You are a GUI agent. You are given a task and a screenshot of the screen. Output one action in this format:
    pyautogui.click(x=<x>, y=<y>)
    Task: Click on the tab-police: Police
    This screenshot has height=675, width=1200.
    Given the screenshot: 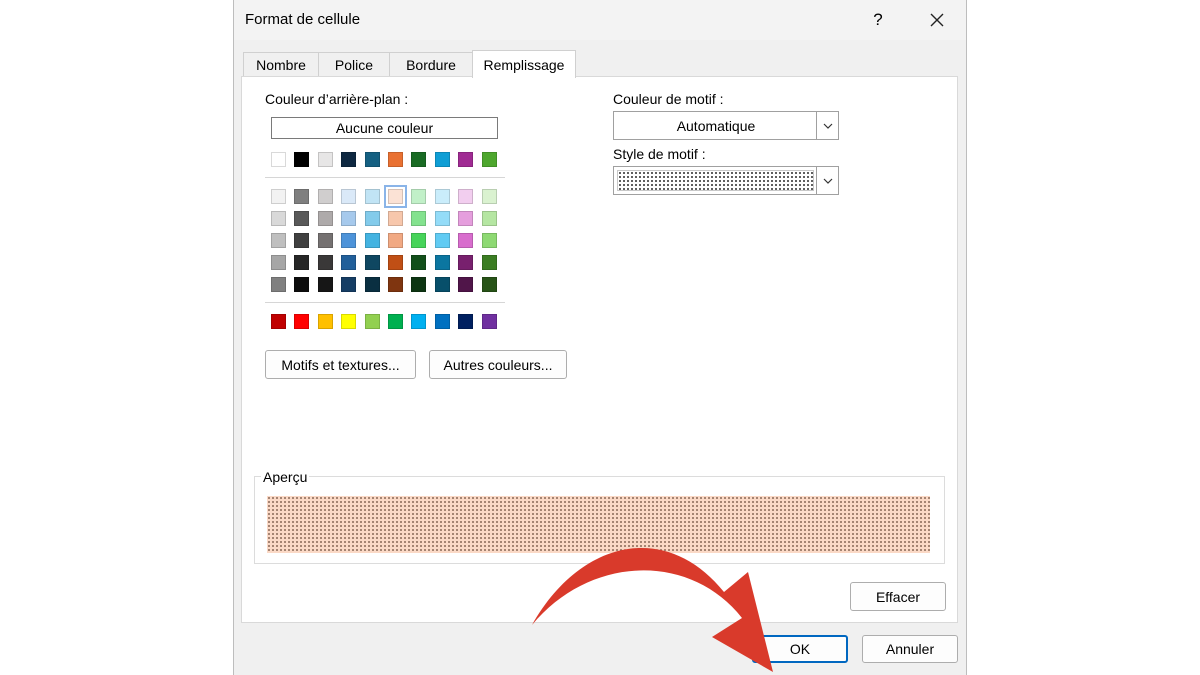 What is the action you would take?
    pyautogui.click(x=354, y=64)
    